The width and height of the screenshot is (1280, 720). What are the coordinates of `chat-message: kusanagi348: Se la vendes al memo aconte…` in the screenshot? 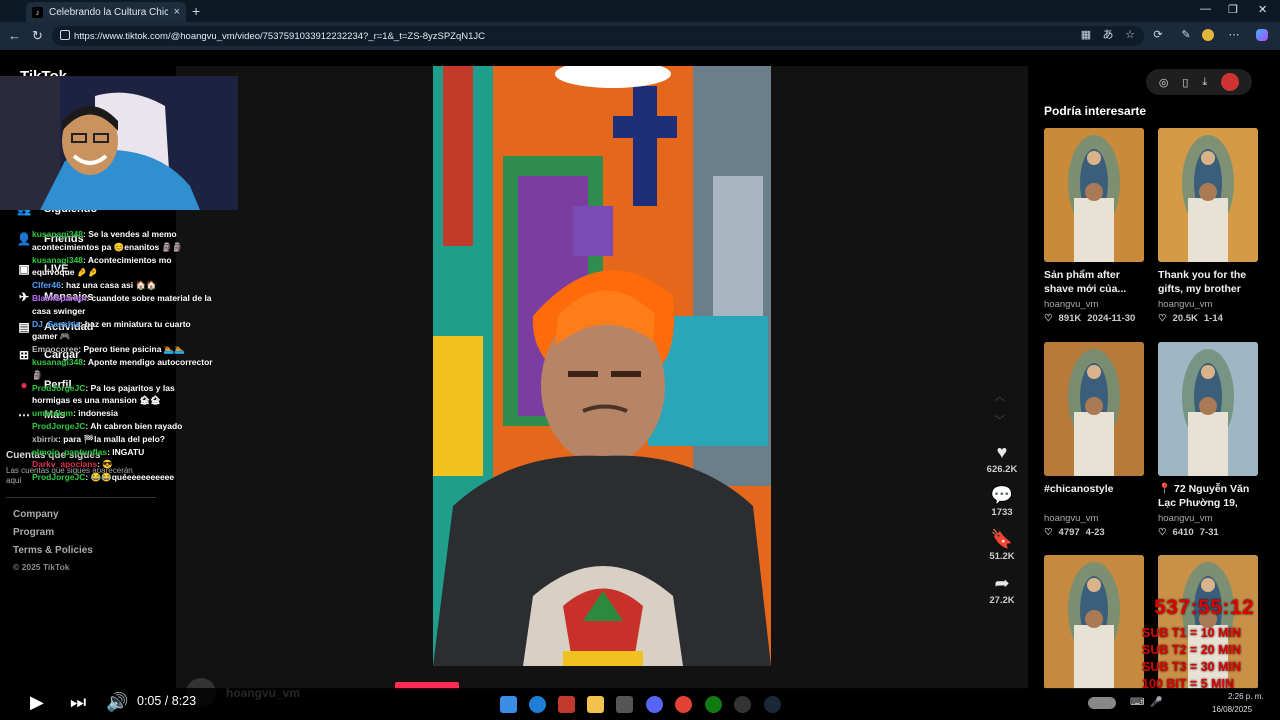 It's located at (123, 241).